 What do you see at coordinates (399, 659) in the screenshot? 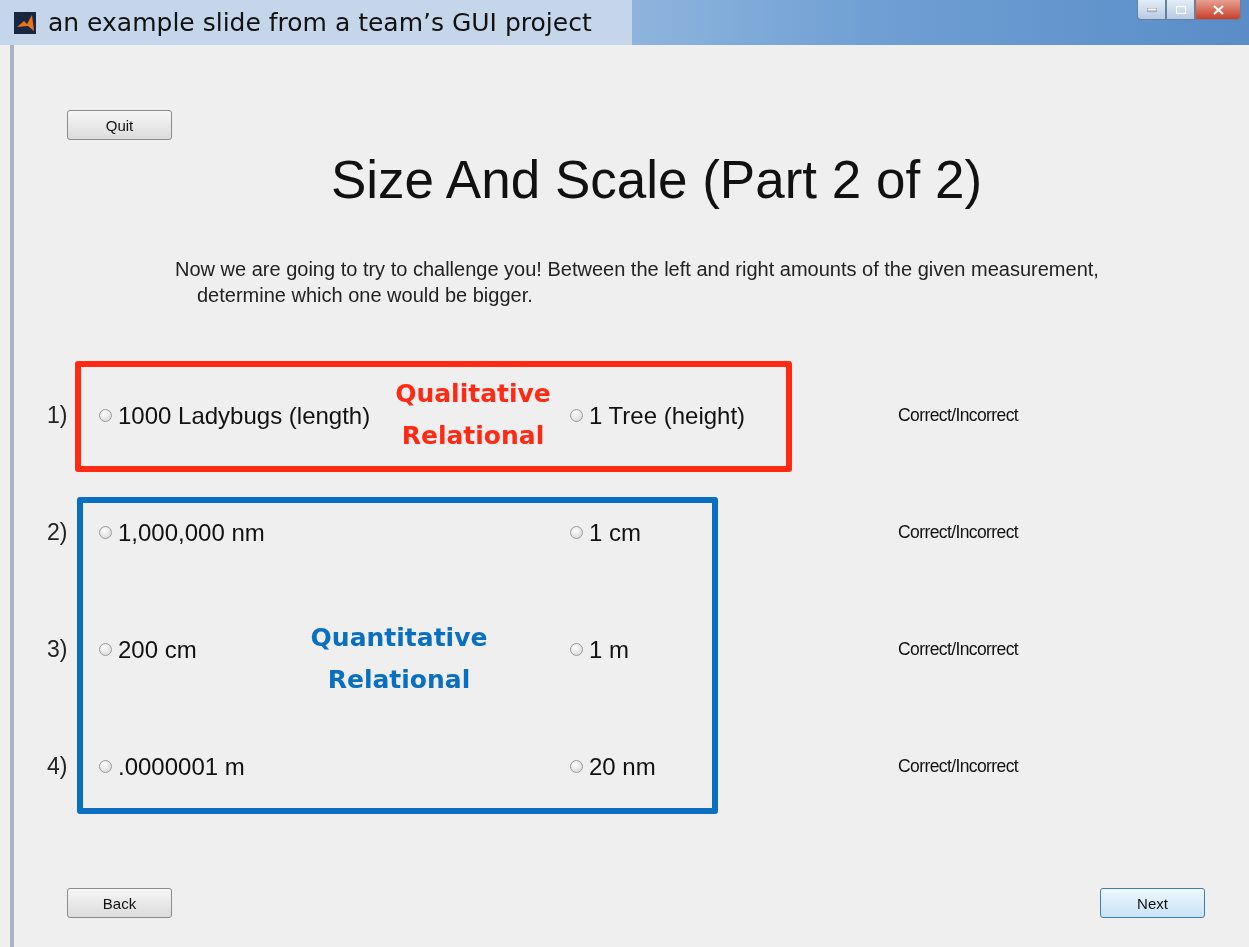
I see `annotation-label: Quantitative Relational` at bounding box center [399, 659].